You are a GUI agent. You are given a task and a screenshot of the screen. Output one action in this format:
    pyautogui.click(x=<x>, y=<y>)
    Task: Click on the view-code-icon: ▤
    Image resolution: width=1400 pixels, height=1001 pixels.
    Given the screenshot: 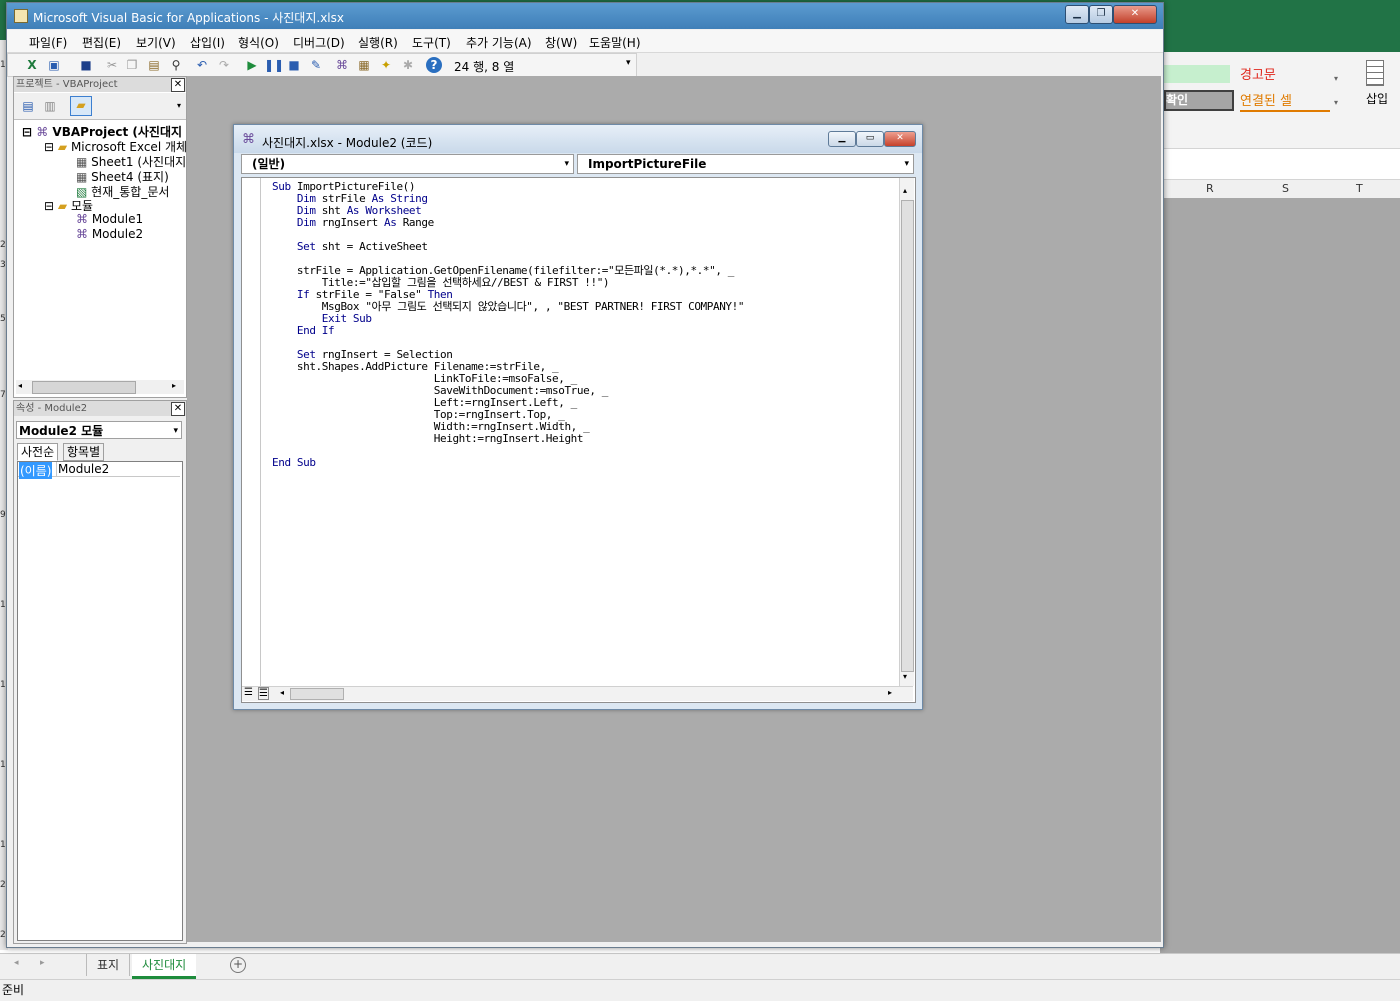 What is the action you would take?
    pyautogui.click(x=28, y=106)
    